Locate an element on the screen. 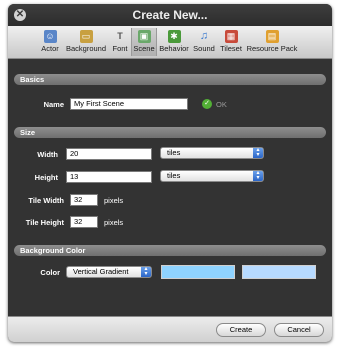 The height and width of the screenshot is (352, 340). section-header-size: Size is located at coordinates (170, 132).